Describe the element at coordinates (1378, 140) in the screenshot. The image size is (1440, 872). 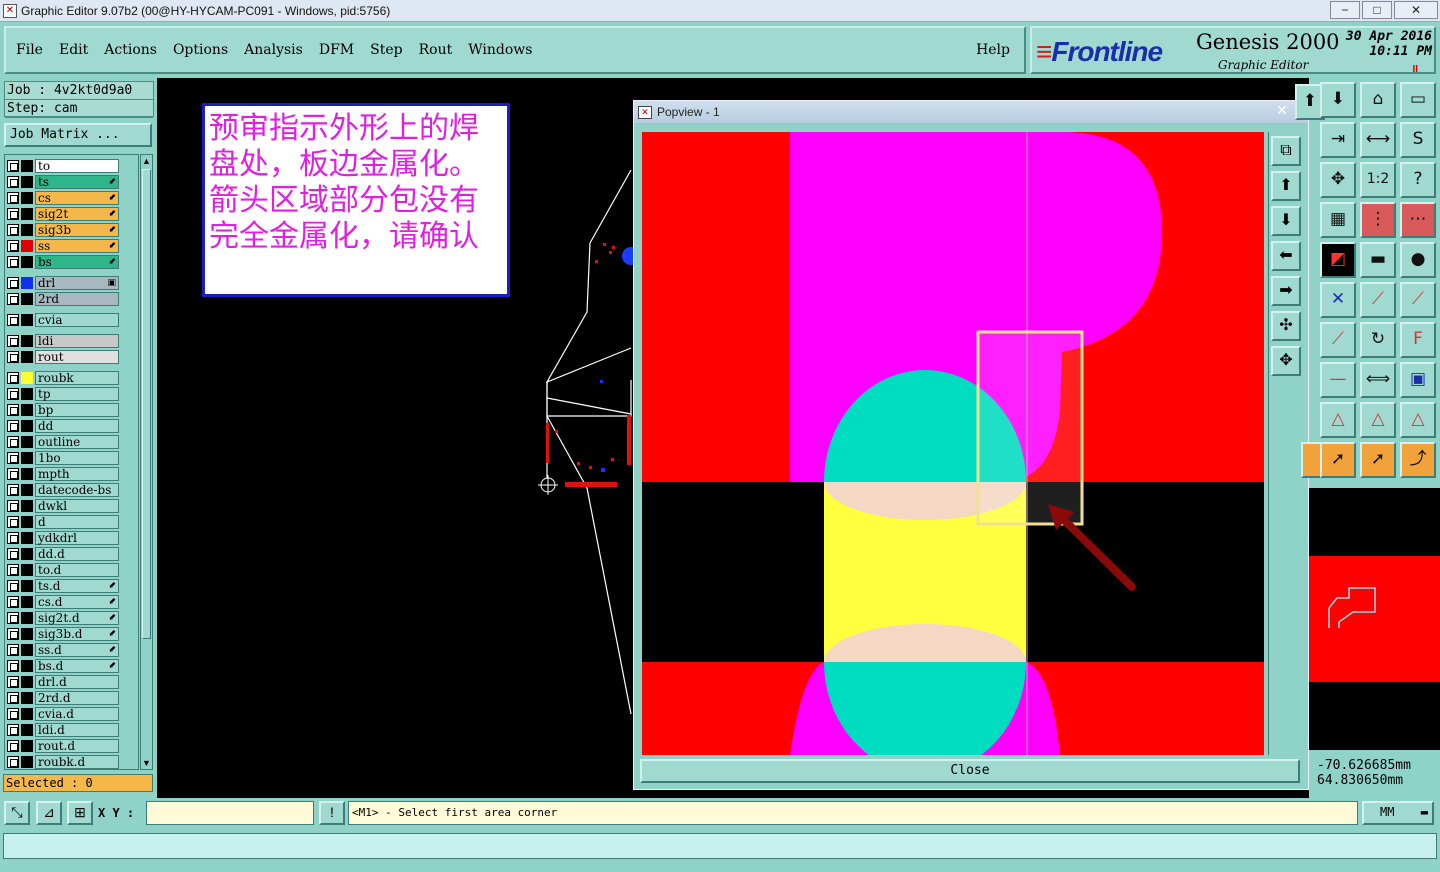
I see `tool-mirror-icon: ⟷` at that location.